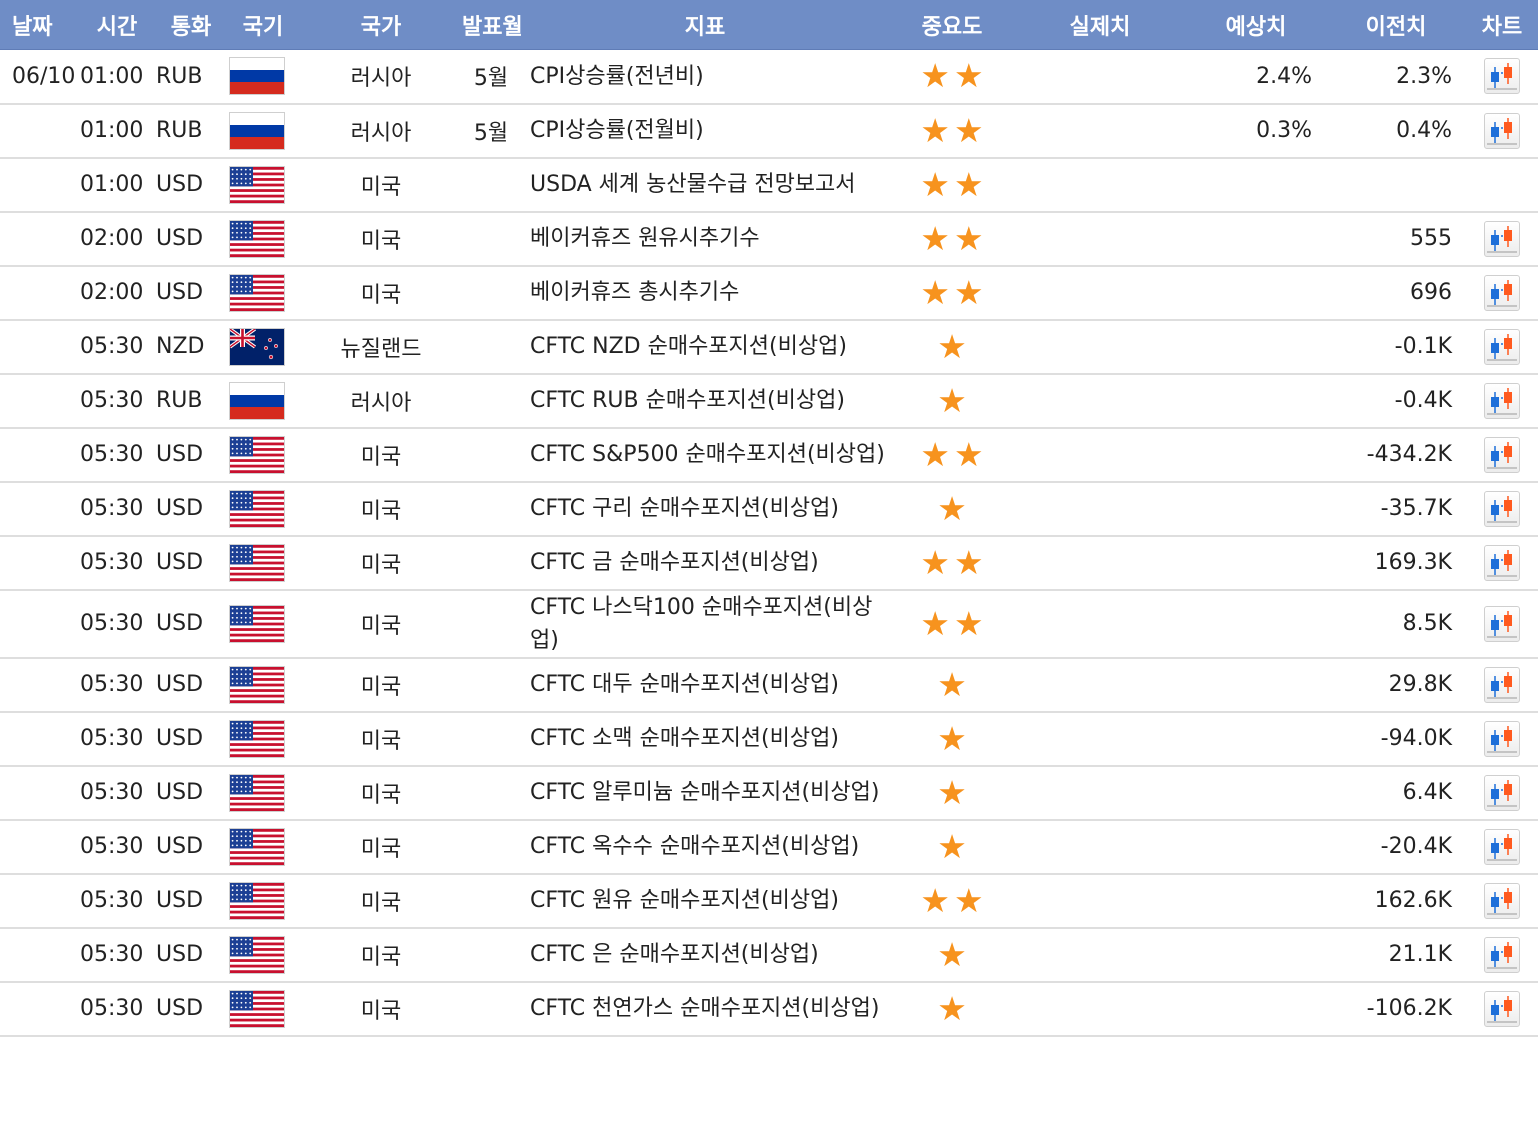 Image resolution: width=1538 pixels, height=1136 pixels. What do you see at coordinates (1416, 508) in the screenshot?
I see `previous-cell: -35.7K` at bounding box center [1416, 508].